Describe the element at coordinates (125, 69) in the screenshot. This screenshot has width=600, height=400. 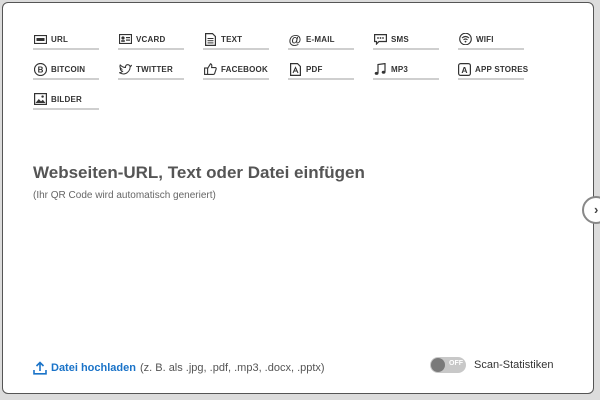
I see `twitter-icon` at that location.